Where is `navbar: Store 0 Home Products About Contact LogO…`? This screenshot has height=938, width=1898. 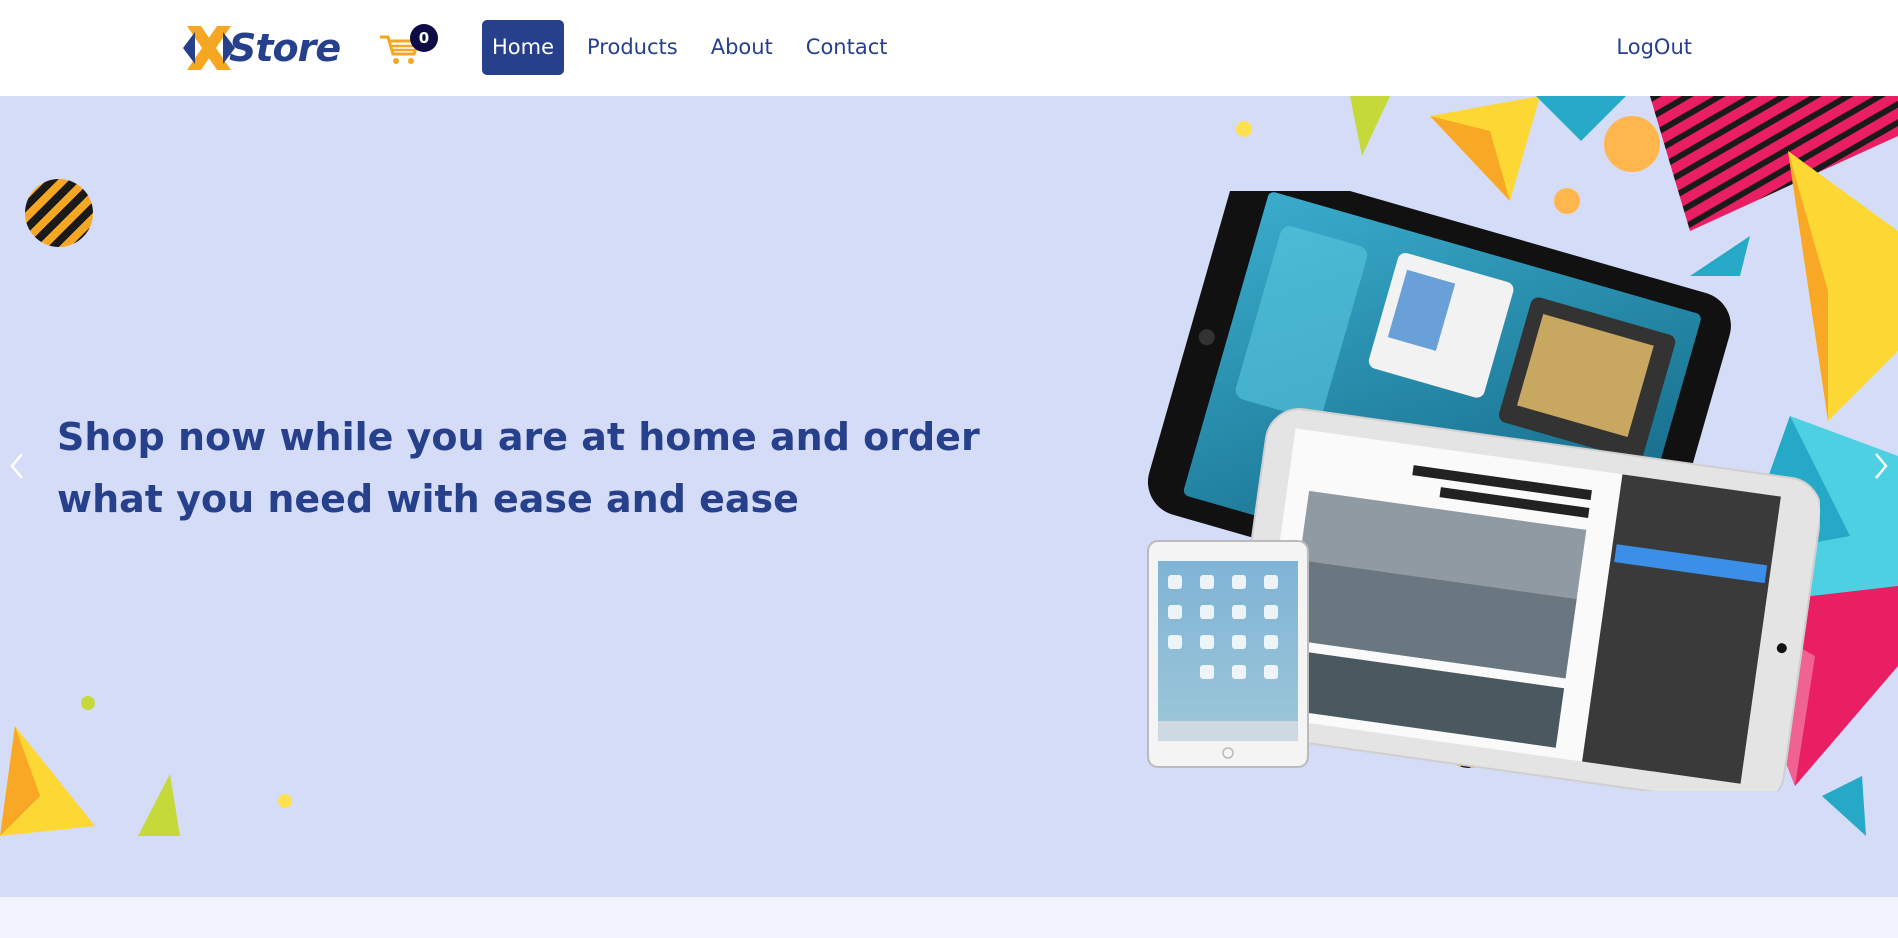 navbar: Store 0 Home Products About Contact LogO… is located at coordinates (949, 48).